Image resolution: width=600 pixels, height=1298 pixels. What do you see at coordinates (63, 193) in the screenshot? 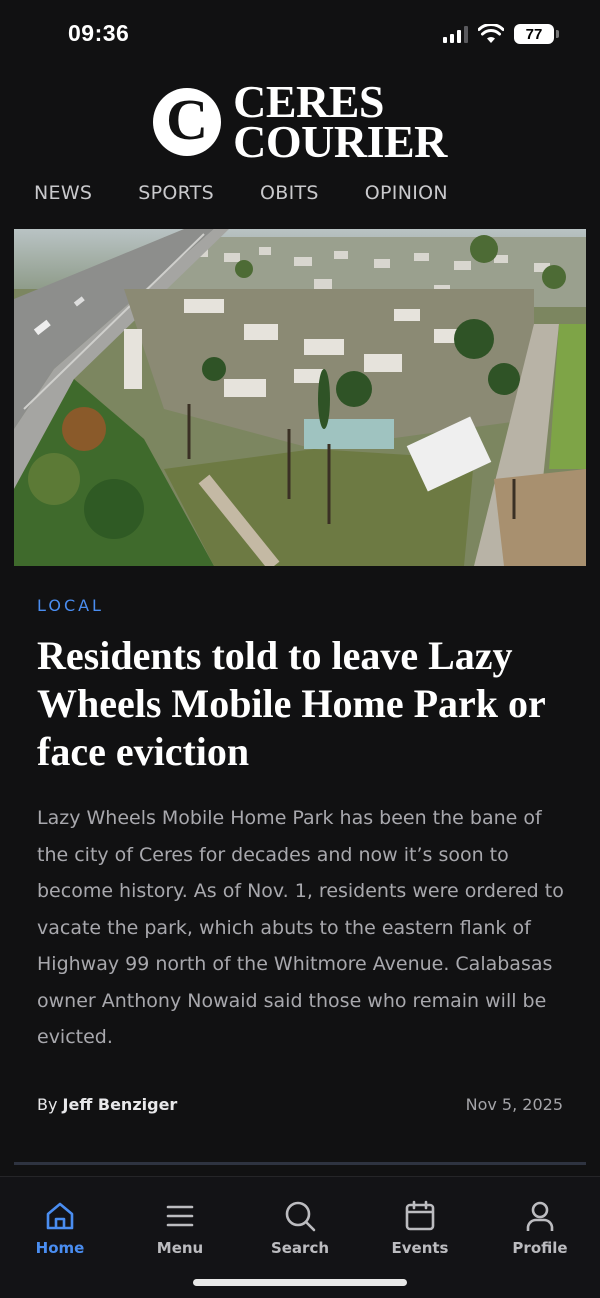
I see `nav-item-news: NEWS` at bounding box center [63, 193].